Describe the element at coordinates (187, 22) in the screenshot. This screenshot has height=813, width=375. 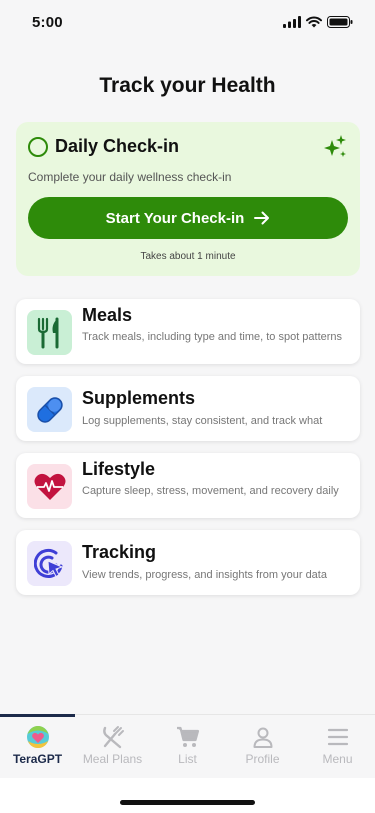
I see `status-bar: 5:00` at that location.